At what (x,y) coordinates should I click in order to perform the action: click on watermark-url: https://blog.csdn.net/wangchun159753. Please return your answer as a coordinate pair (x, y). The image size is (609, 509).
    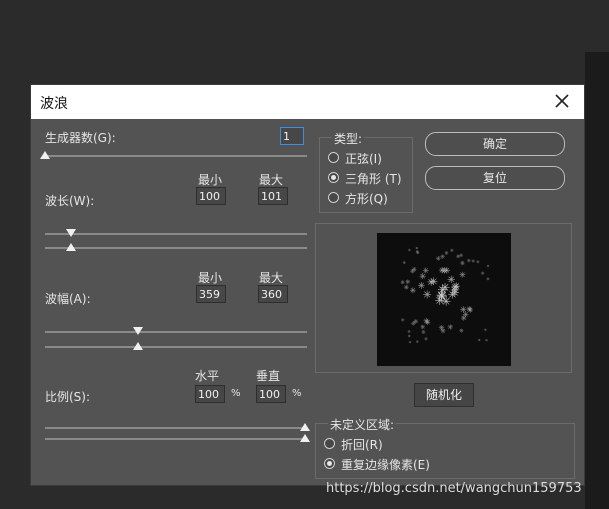
    Looking at the image, I should click on (454, 488).